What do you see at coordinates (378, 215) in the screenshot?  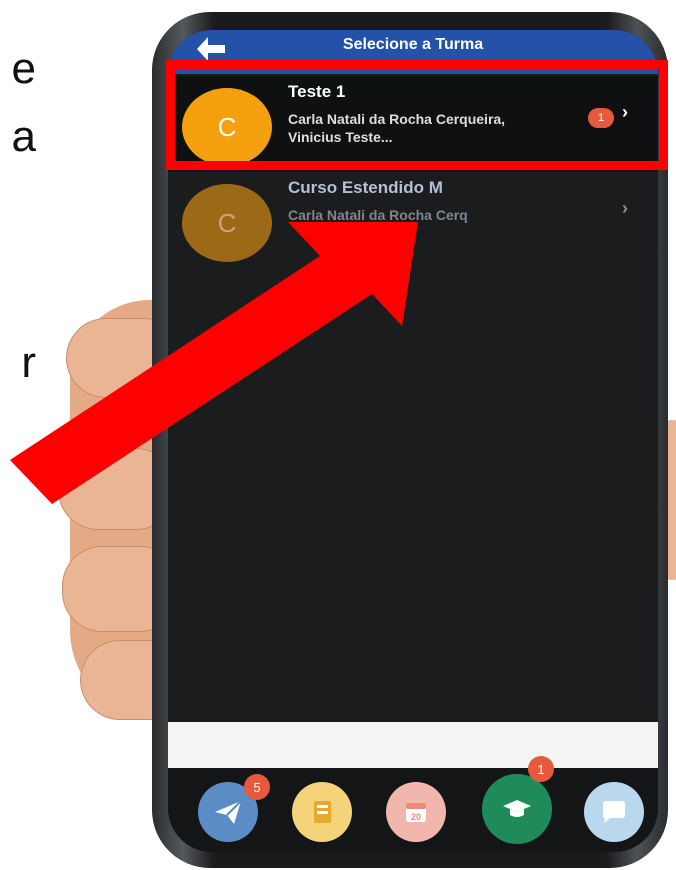 I see `item-subtitle: Carla Natali da Rocha Cerq` at bounding box center [378, 215].